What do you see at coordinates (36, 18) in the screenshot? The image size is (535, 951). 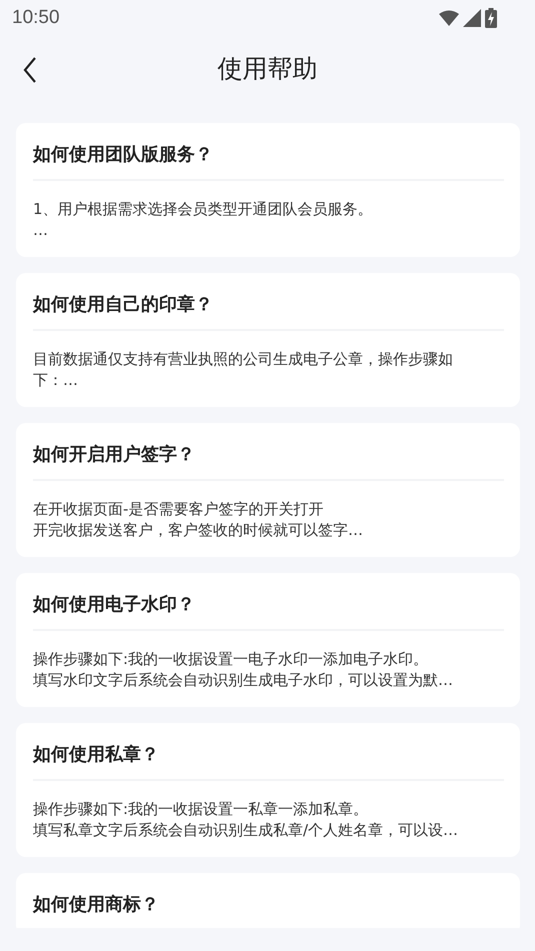 I see `status-time: 10:50` at bounding box center [36, 18].